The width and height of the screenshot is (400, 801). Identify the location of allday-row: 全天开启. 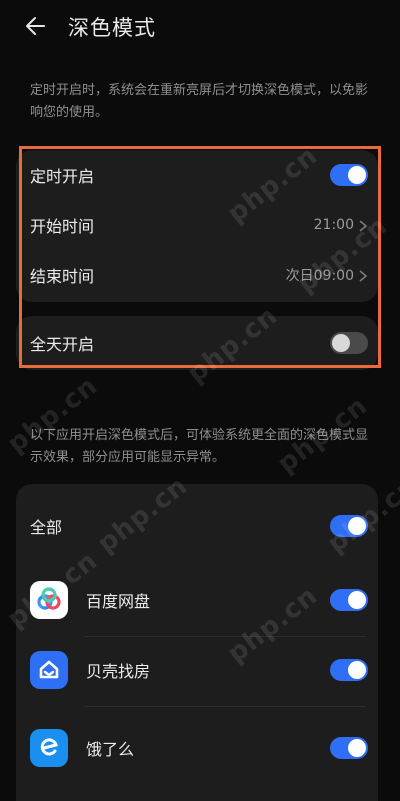
(197, 343).